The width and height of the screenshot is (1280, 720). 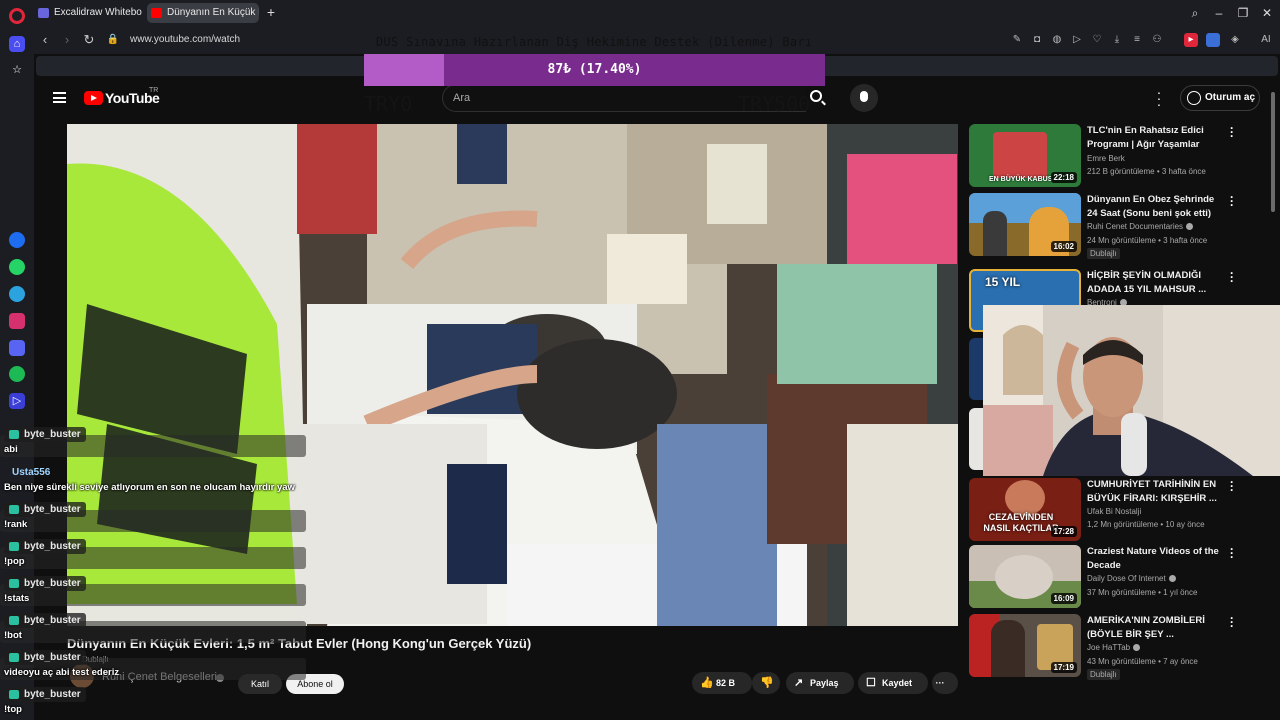 What do you see at coordinates (93, 98) in the screenshot?
I see `youtube-logo-icon` at bounding box center [93, 98].